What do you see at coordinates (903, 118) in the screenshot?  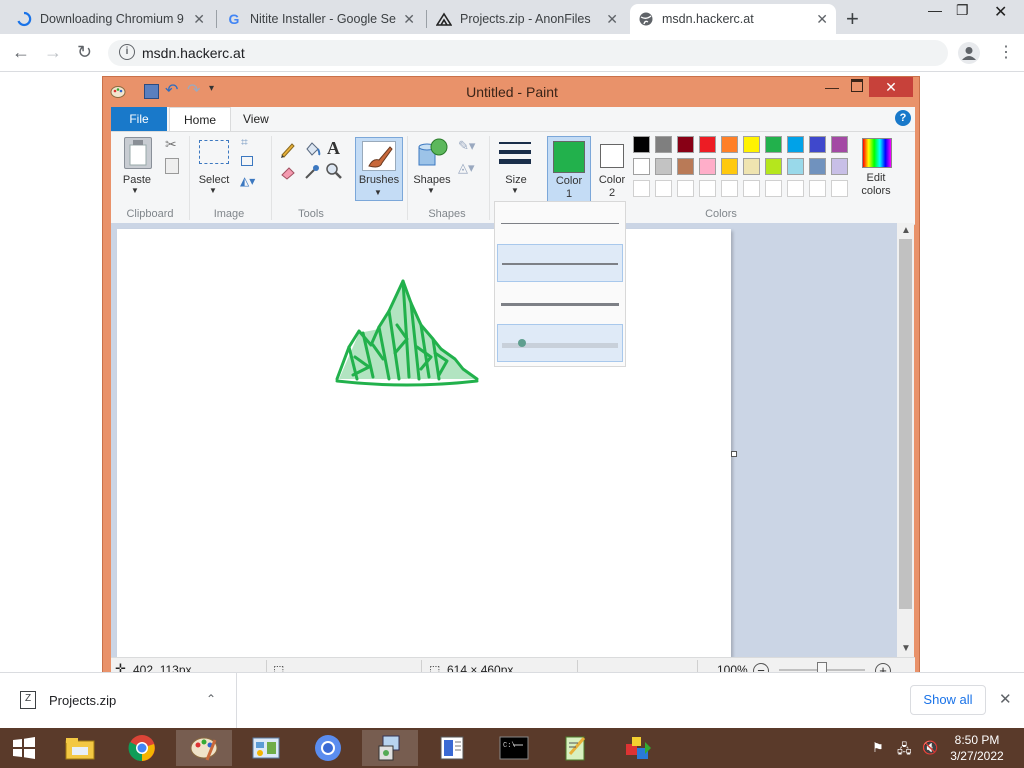 I see `help-icon: ?` at bounding box center [903, 118].